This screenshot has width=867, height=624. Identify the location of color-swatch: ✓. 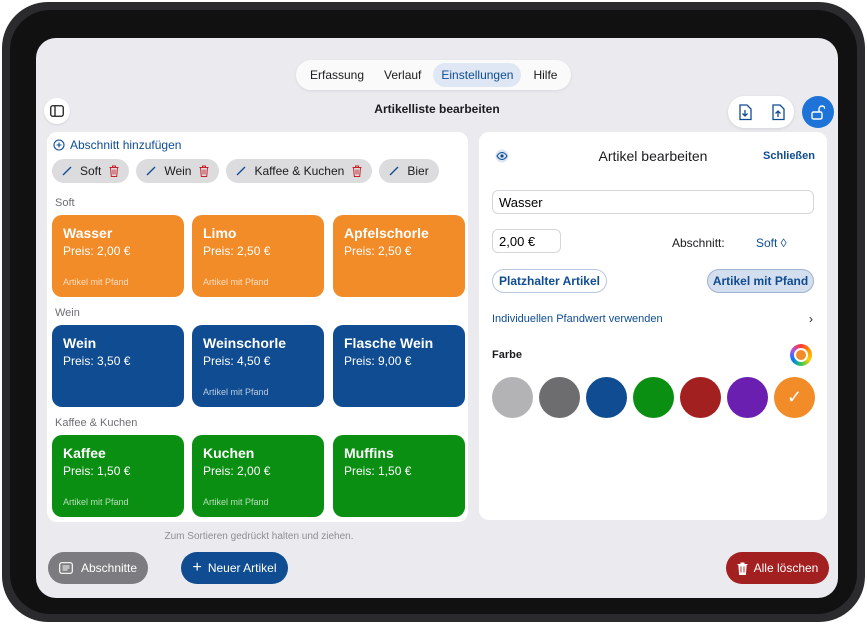
(794, 397).